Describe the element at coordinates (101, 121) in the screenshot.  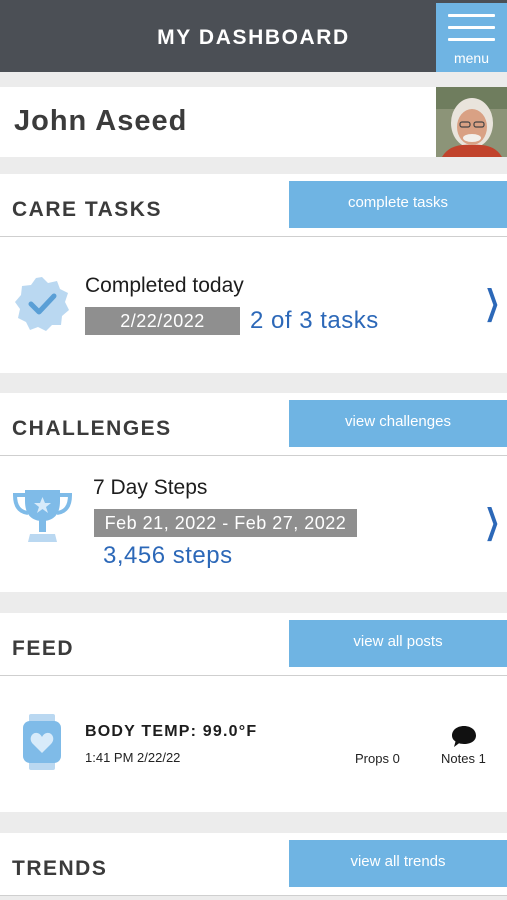
I see `user-name: John Aseed` at that location.